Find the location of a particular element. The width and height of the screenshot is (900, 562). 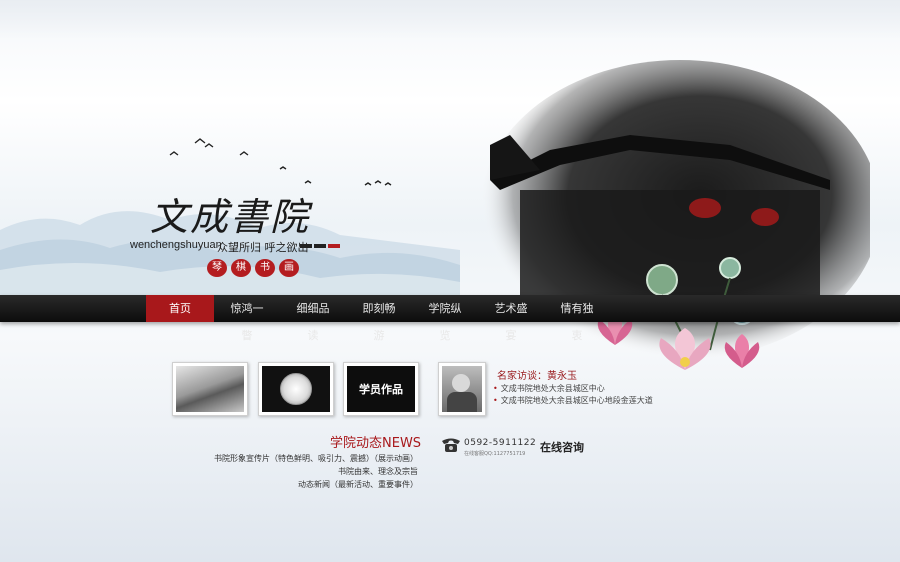

seal-group: 琴棋书画 is located at coordinates (255, 266).